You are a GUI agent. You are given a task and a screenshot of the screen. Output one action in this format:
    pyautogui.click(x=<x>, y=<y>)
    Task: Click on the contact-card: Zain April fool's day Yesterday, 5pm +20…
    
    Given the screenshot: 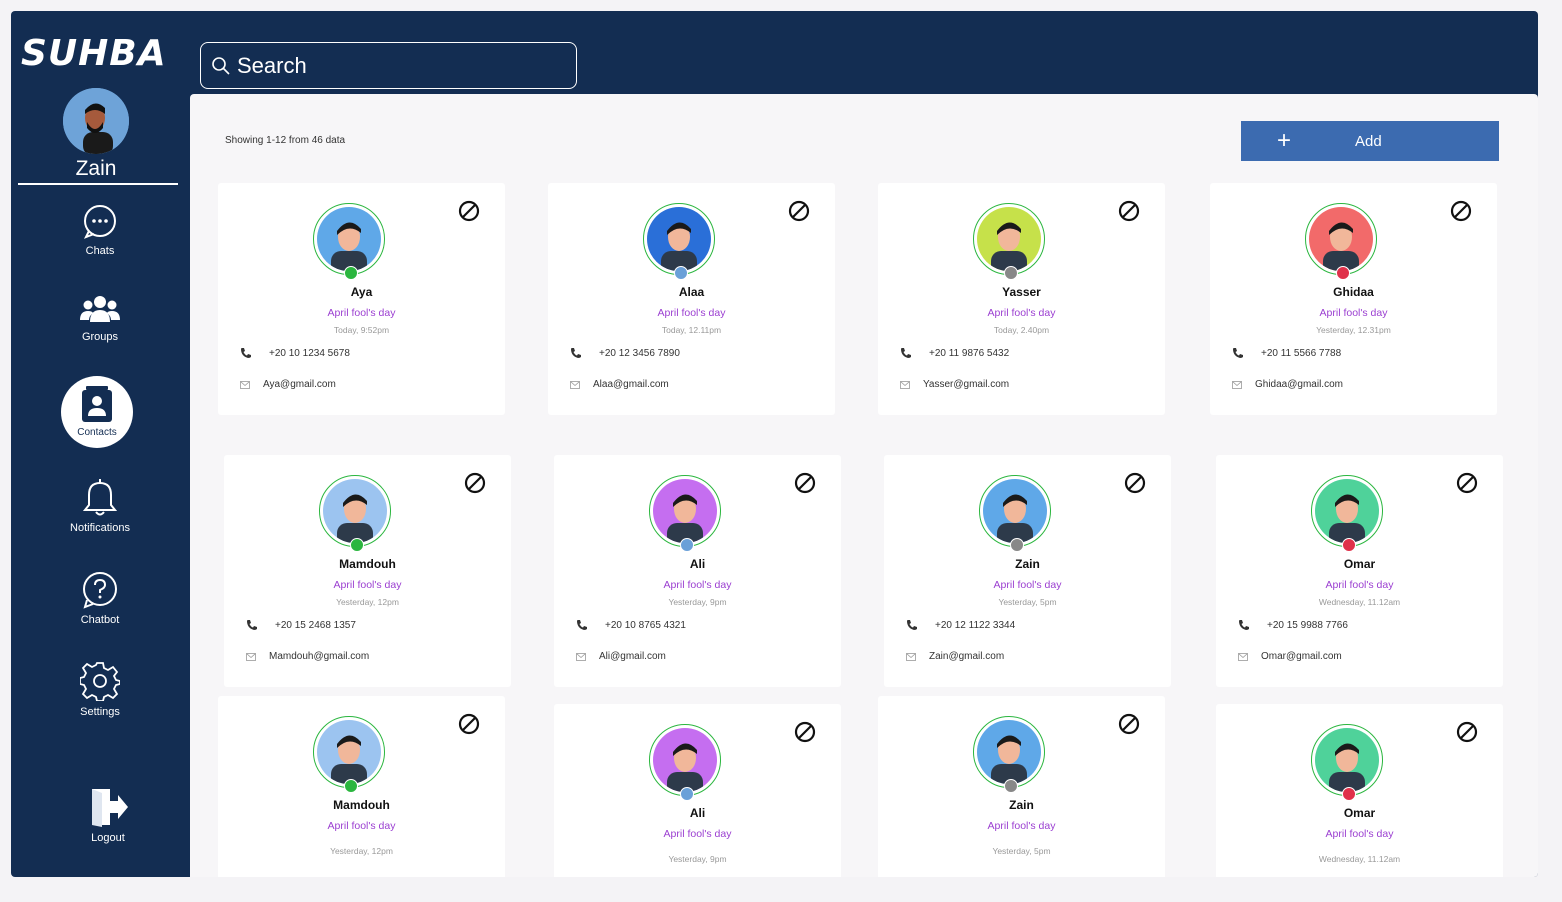 What is the action you would take?
    pyautogui.click(x=1027, y=571)
    